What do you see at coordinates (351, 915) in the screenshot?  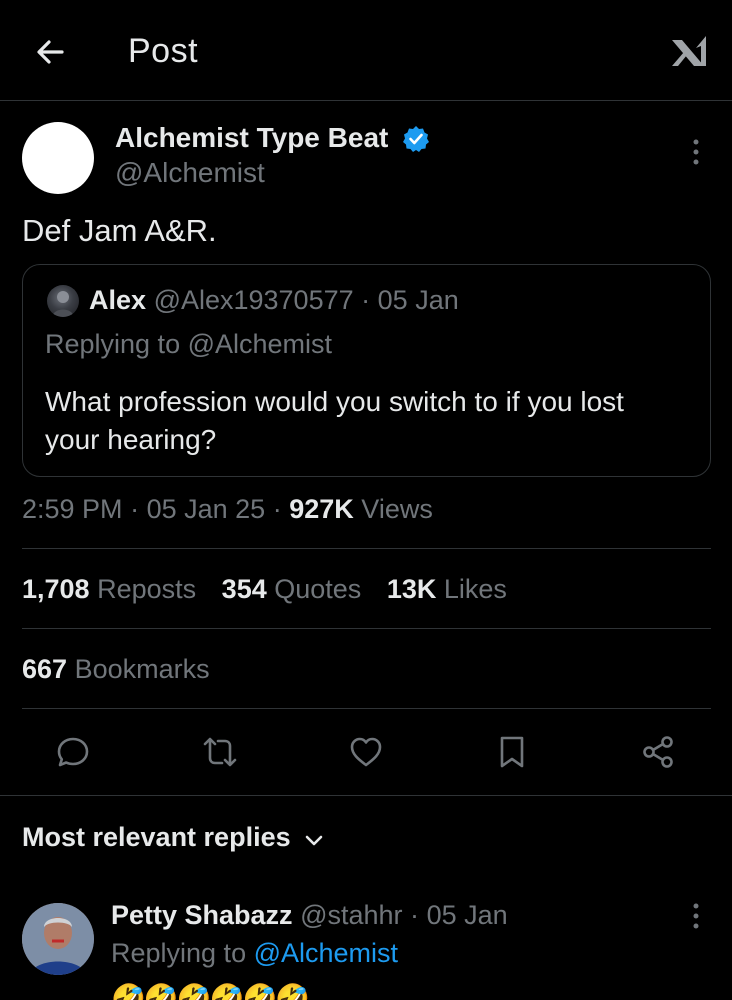 I see `reply-author-handle: @stahhr` at bounding box center [351, 915].